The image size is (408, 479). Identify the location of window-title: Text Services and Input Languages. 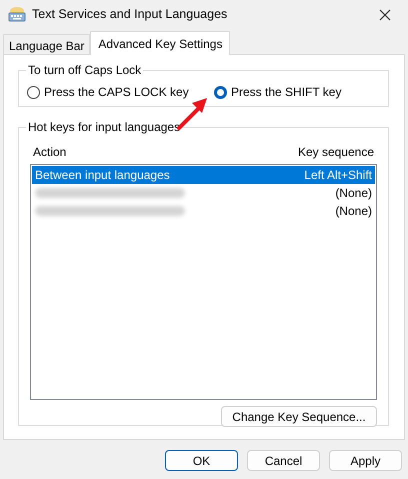
(130, 14).